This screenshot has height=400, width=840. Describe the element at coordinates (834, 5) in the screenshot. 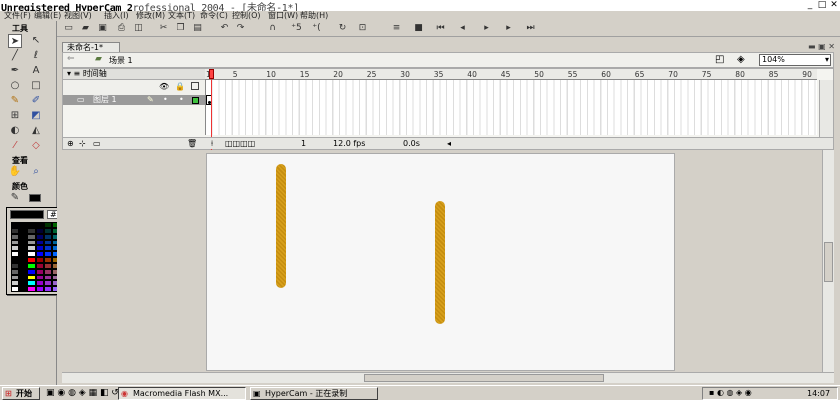

I see `close-button: ✕` at that location.